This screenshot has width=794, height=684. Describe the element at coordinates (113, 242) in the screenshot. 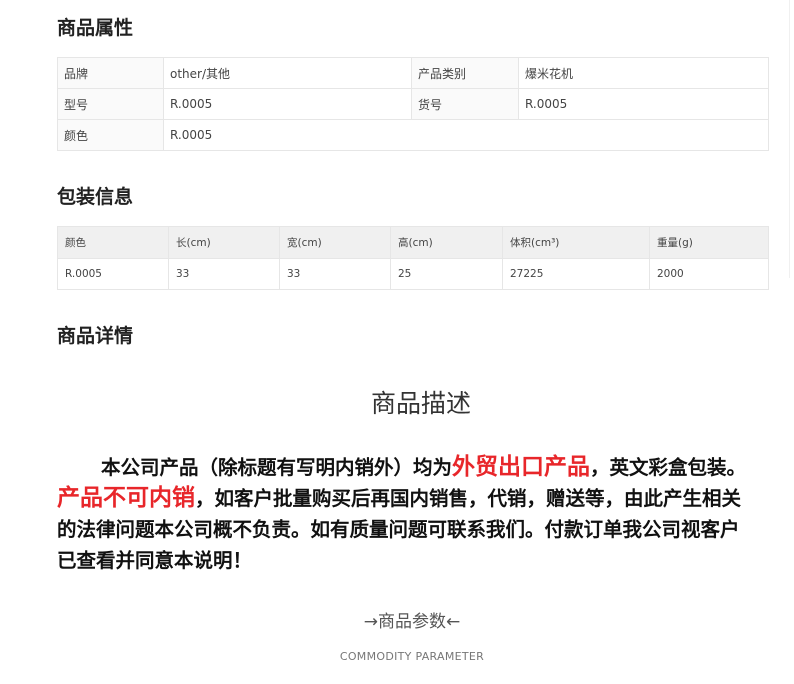

I see `packaging-header: 颜色` at that location.